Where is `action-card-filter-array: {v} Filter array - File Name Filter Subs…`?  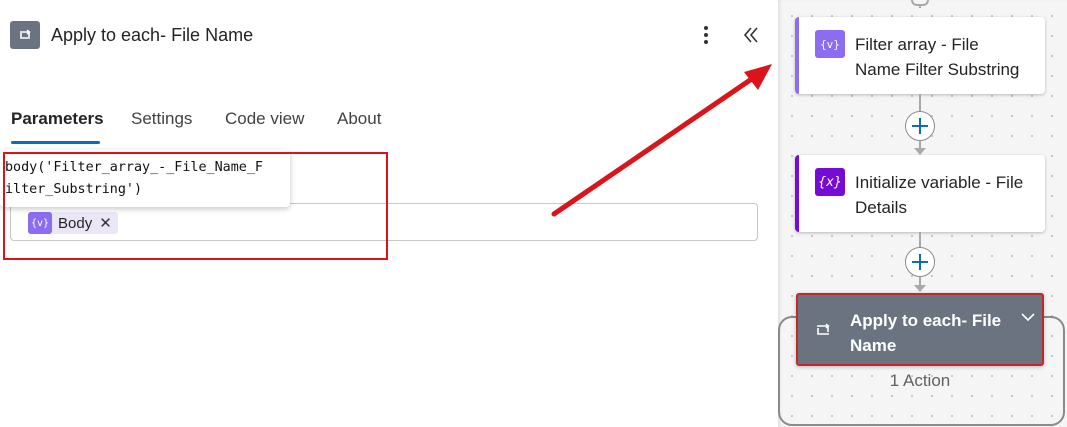 action-card-filter-array: {v} Filter array - File Name Filter Subs… is located at coordinates (920, 55).